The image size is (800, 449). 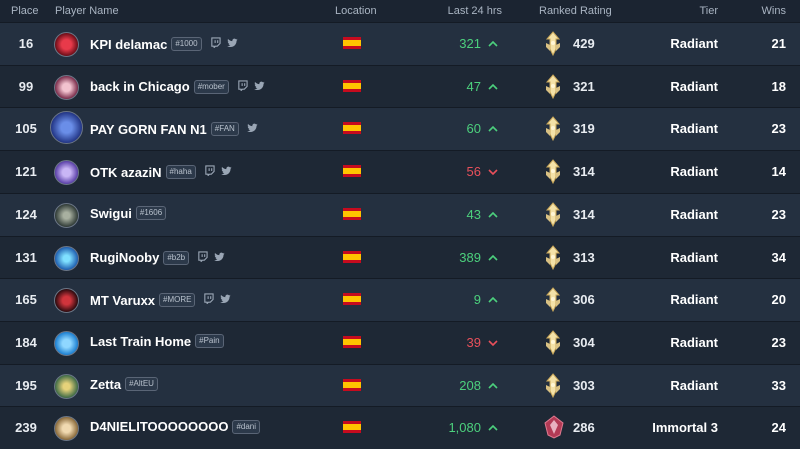 I want to click on wins-value: 14, so click(x=778, y=172).